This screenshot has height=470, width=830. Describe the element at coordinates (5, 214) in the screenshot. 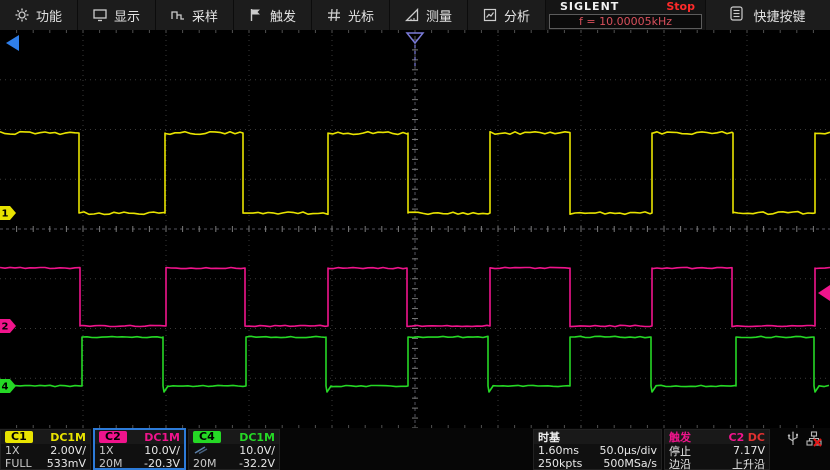

I see `channel-position-label: 1` at that location.